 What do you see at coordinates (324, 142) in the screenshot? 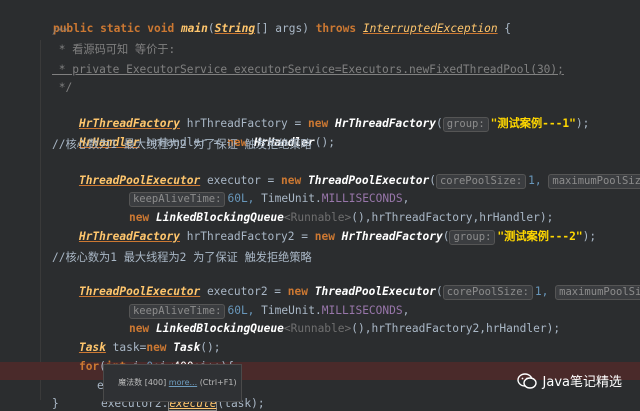
I see `paren-close: ();` at bounding box center [324, 142].